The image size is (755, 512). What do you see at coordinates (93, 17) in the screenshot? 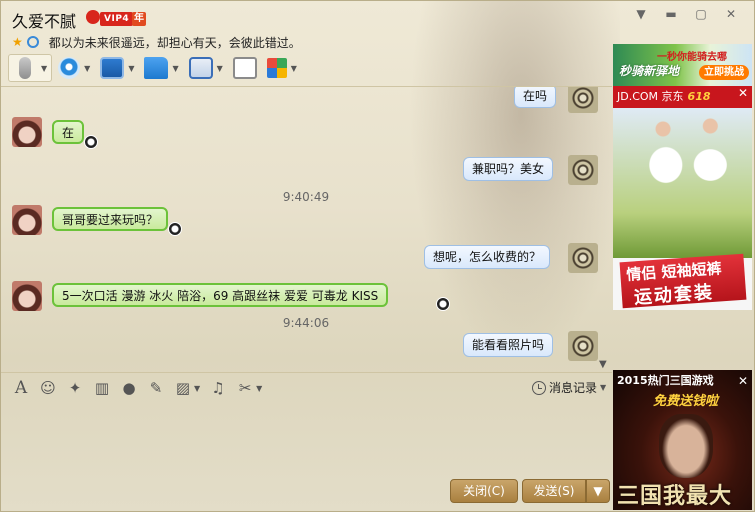
I see `vip-penguin-icon` at bounding box center [93, 17].